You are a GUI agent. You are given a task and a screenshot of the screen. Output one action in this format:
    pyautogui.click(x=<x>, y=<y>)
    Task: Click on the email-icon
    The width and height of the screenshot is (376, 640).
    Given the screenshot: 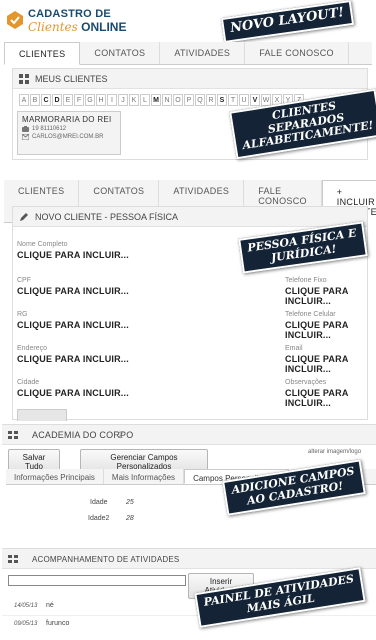 What is the action you would take?
    pyautogui.click(x=25, y=137)
    